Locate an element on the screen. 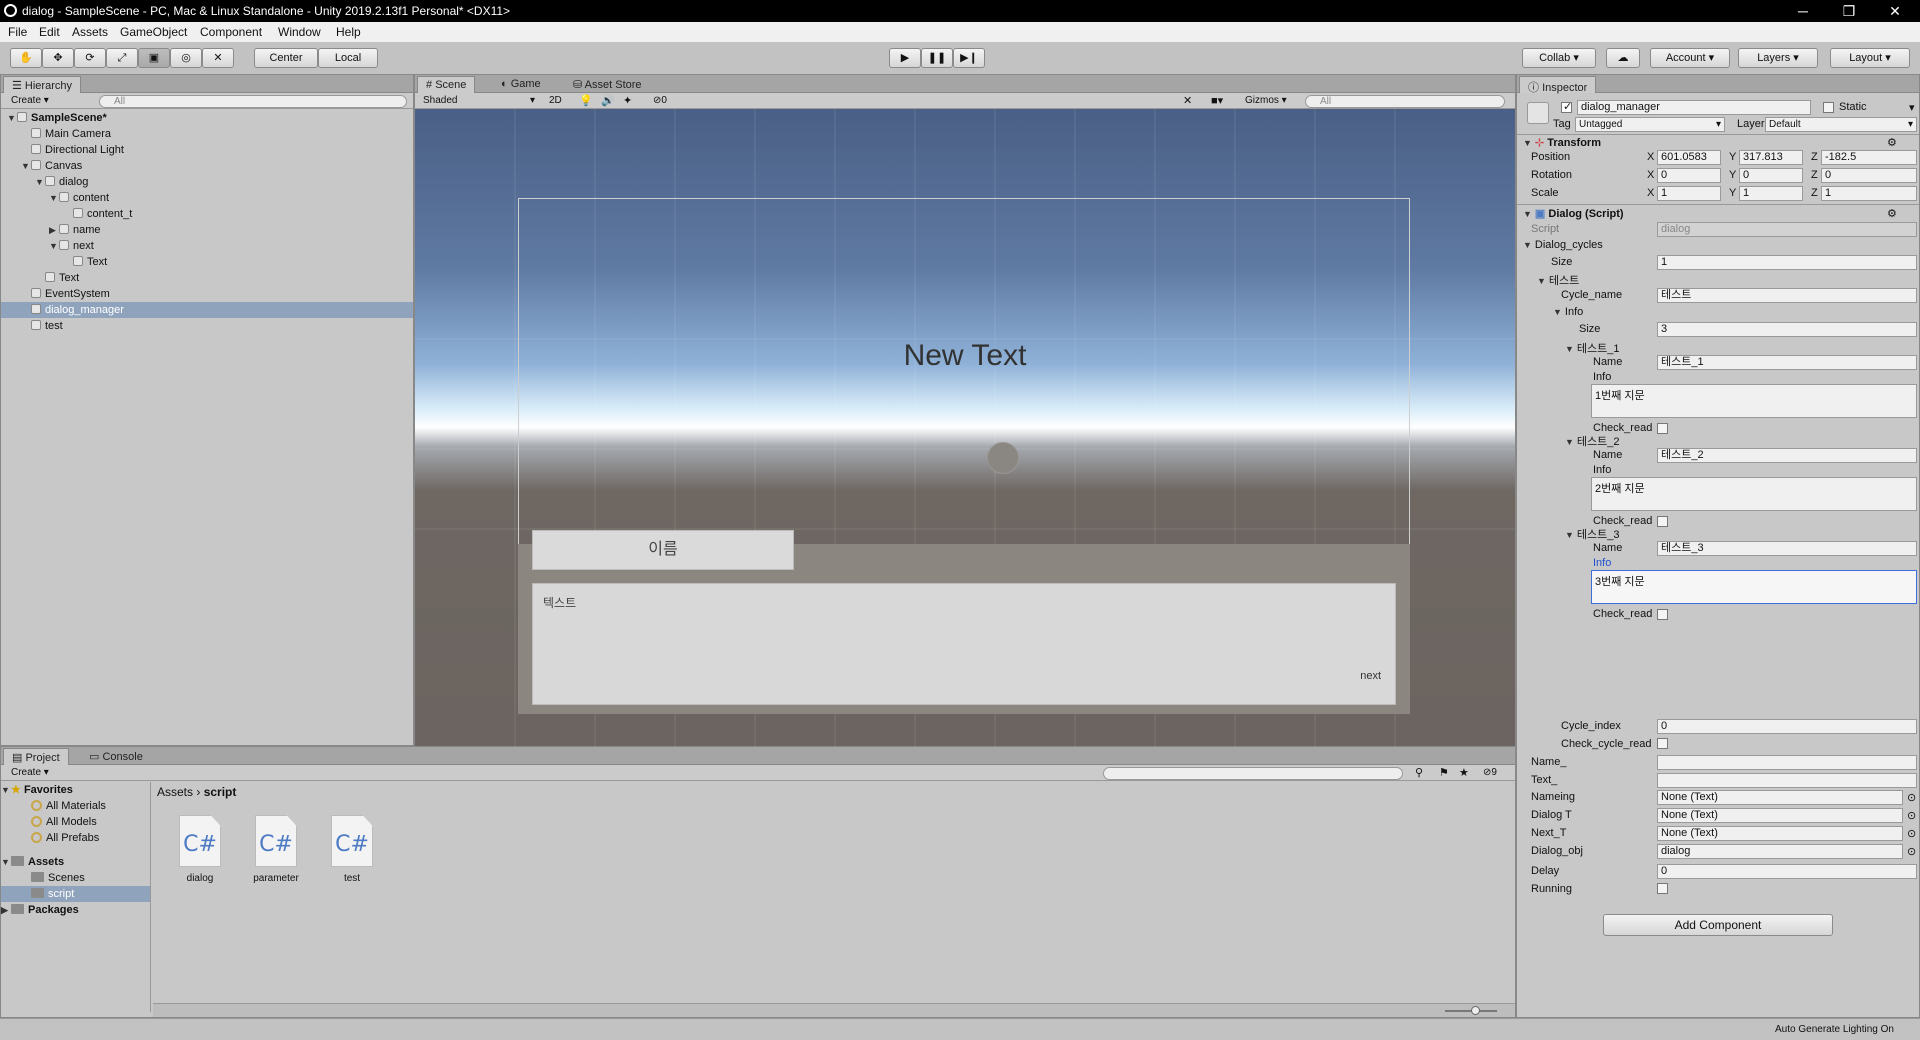 The image size is (1920, 1040). transform-tool-icon: ◎ is located at coordinates (186, 58).